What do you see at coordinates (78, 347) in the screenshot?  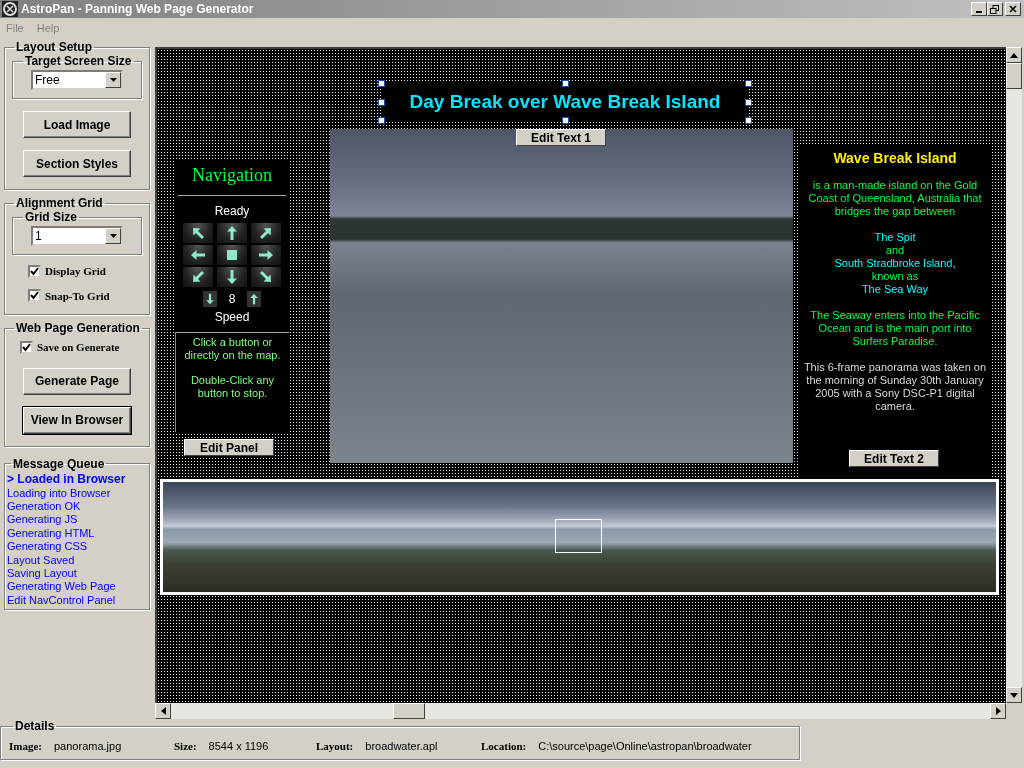 I see `checkbox-label: Save on Generate` at bounding box center [78, 347].